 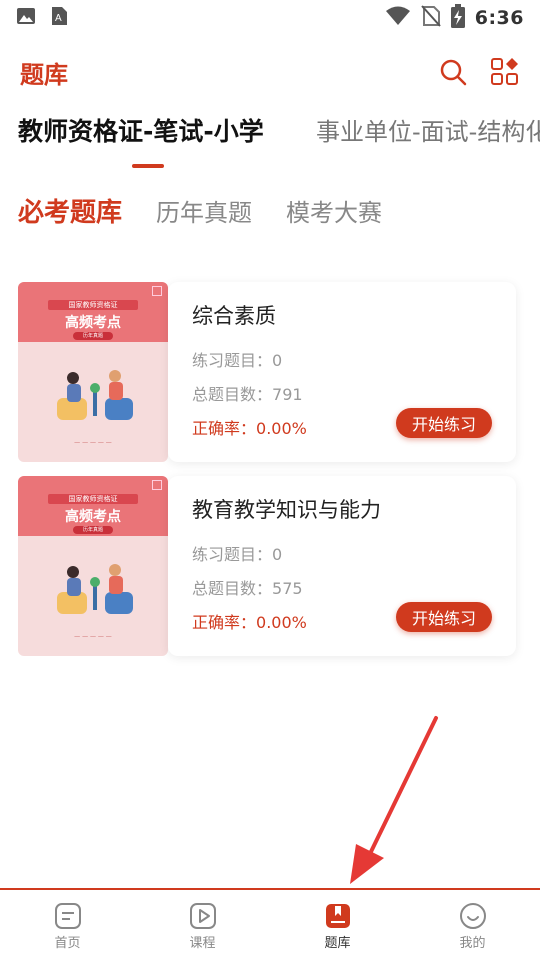 I want to click on status-time: 6:36, so click(x=499, y=18).